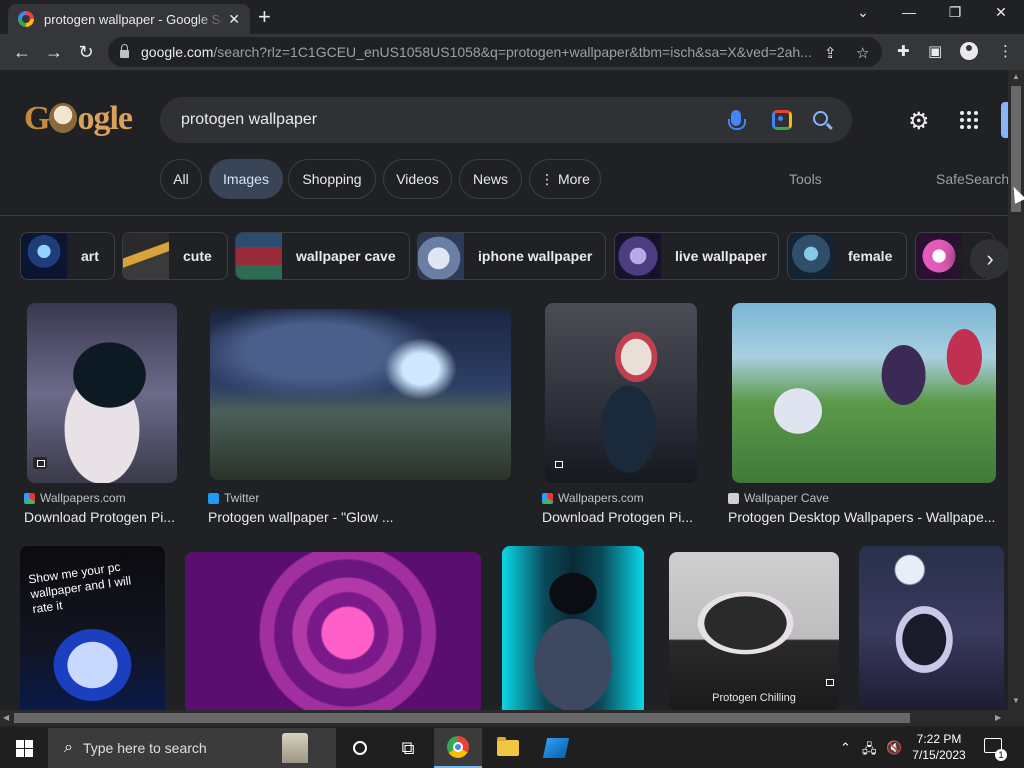  What do you see at coordinates (939, 747) in the screenshot?
I see `taskbar-clock: 7:22 PM 7/15/2023` at bounding box center [939, 747].